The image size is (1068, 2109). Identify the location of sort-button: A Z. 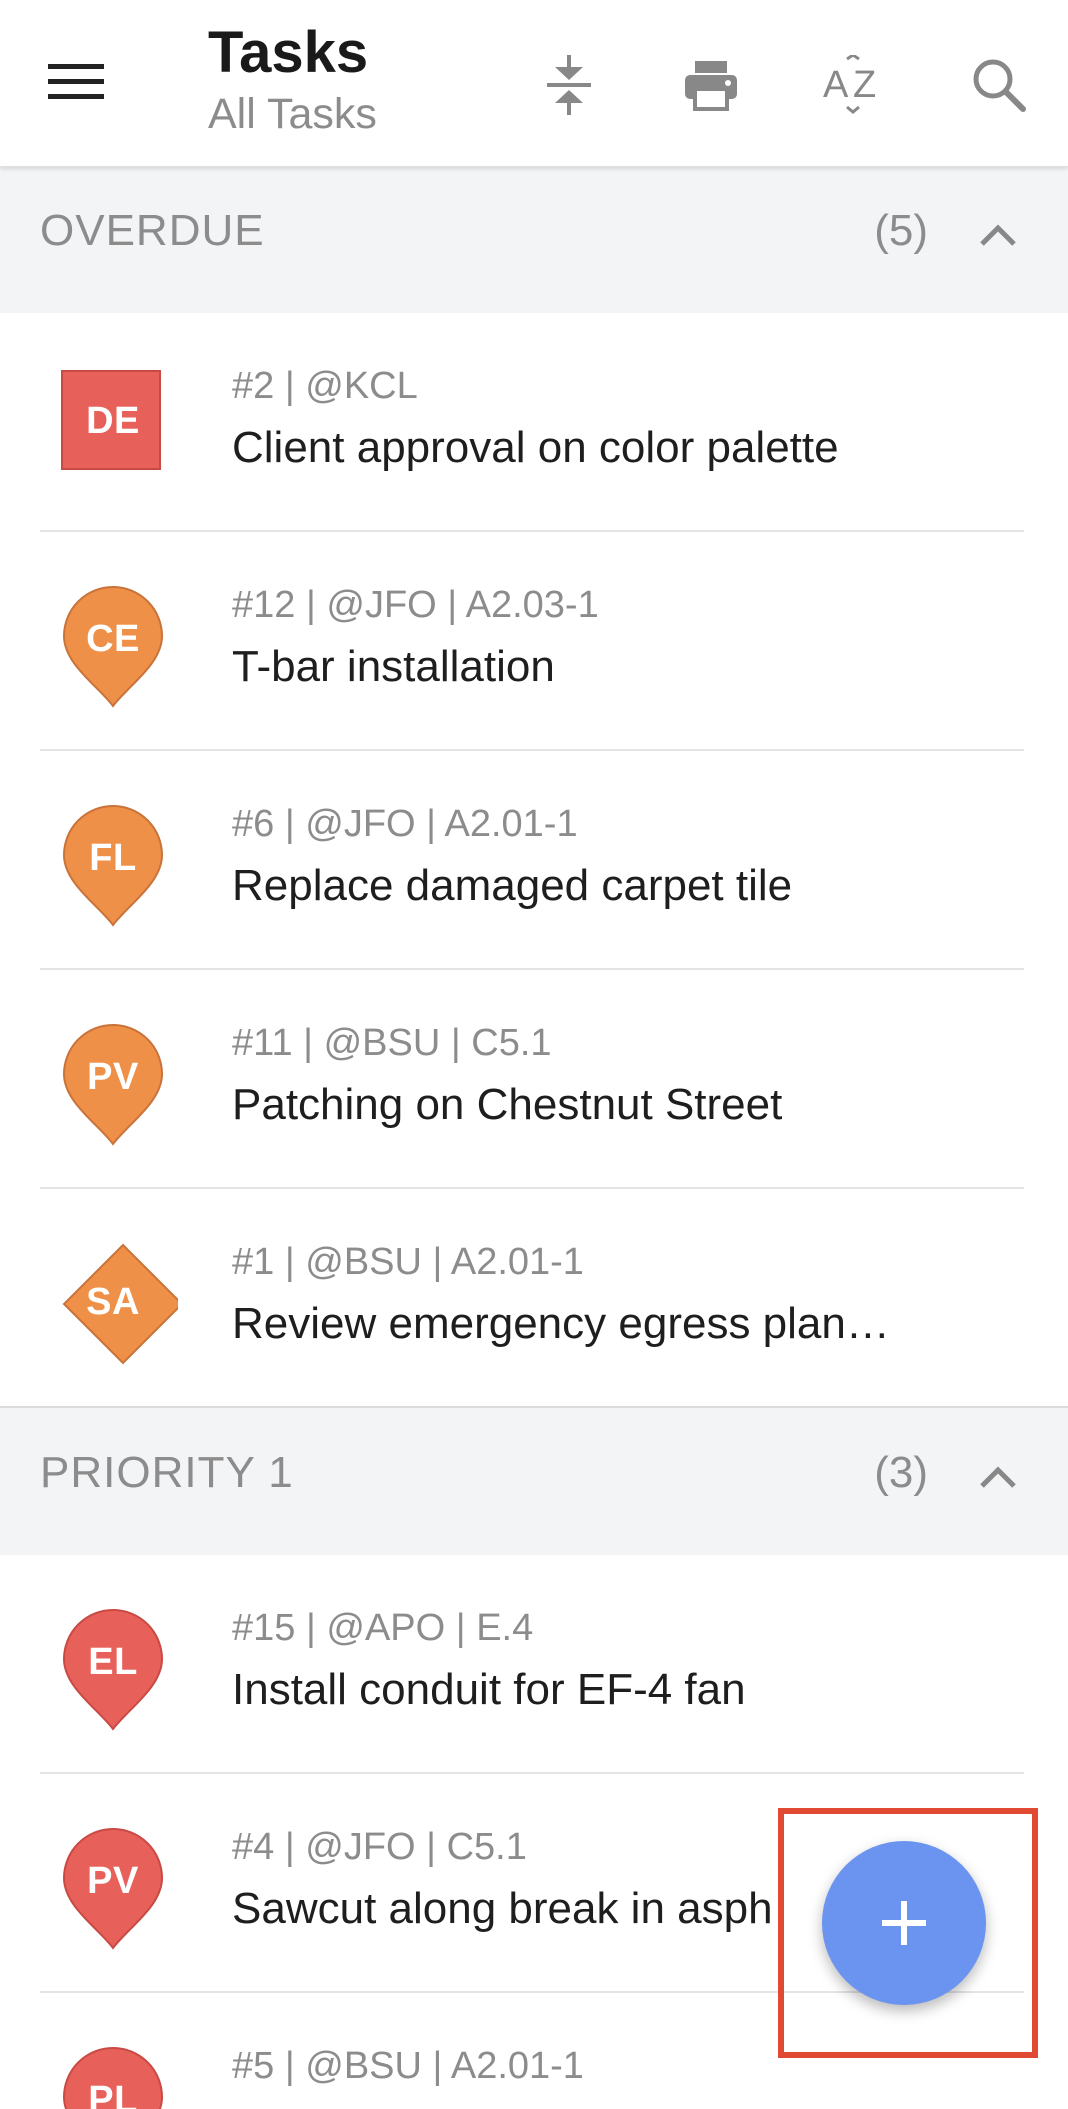
(855, 85).